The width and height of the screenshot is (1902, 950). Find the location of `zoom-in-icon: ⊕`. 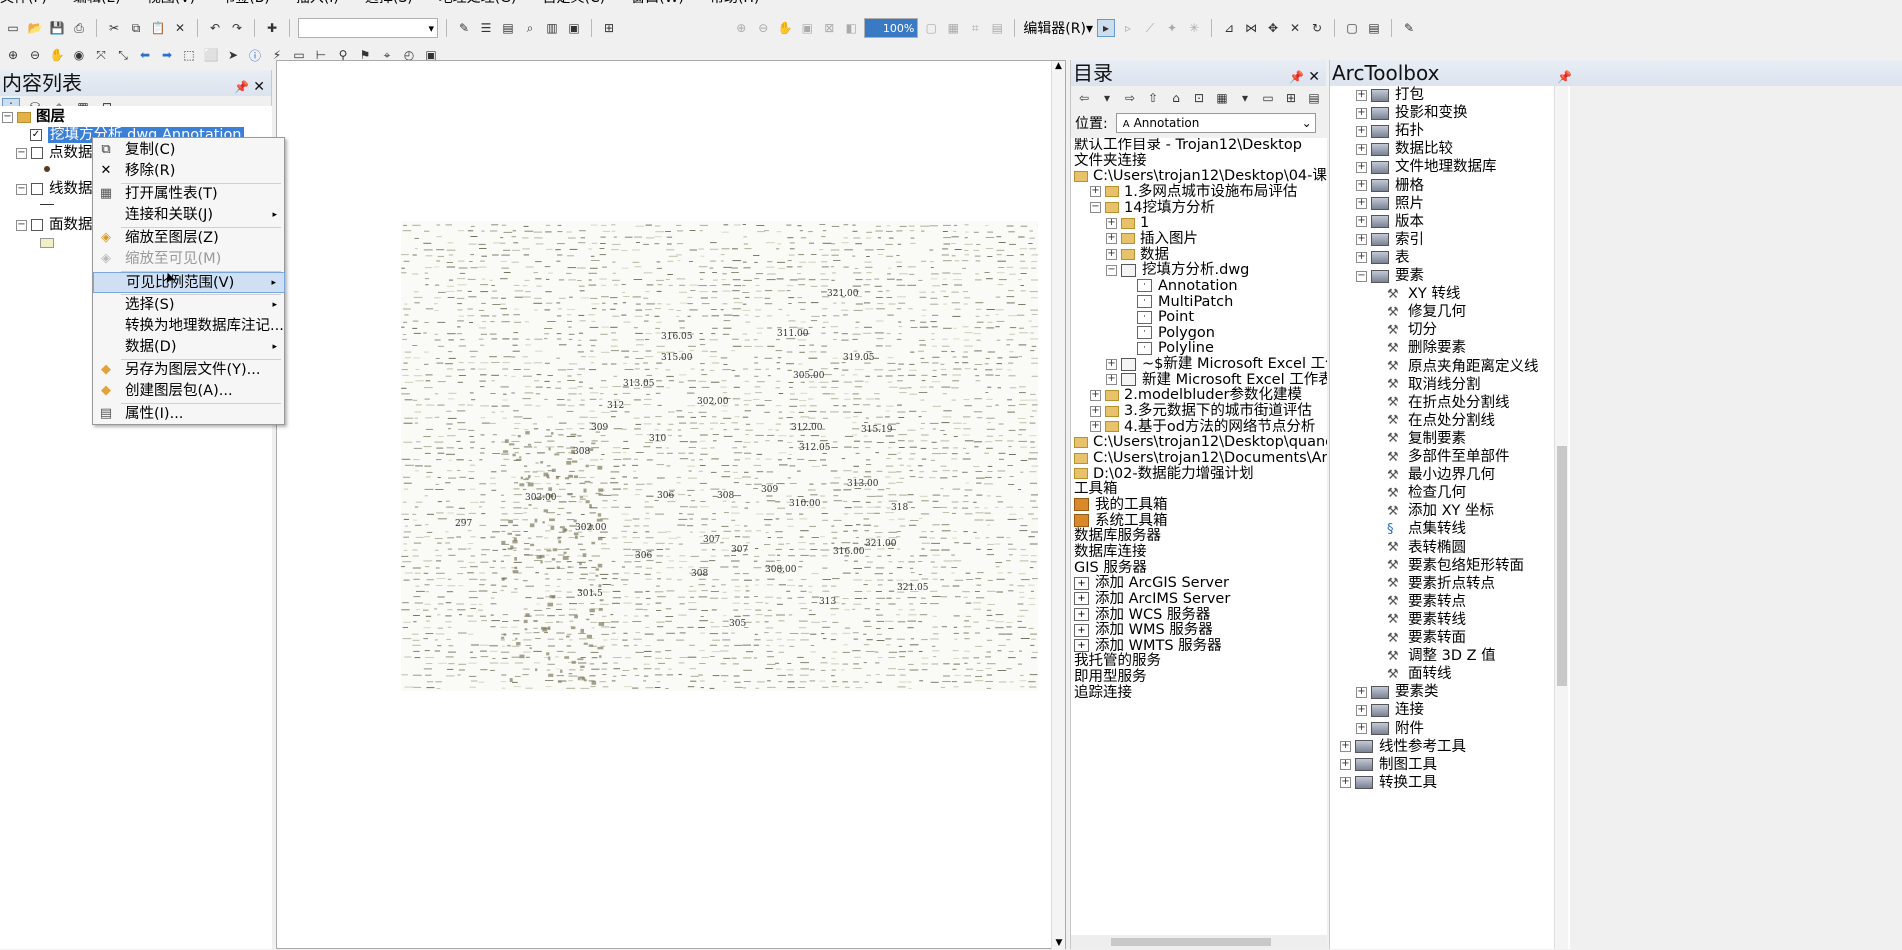

zoom-in-icon: ⊕ is located at coordinates (13, 55).